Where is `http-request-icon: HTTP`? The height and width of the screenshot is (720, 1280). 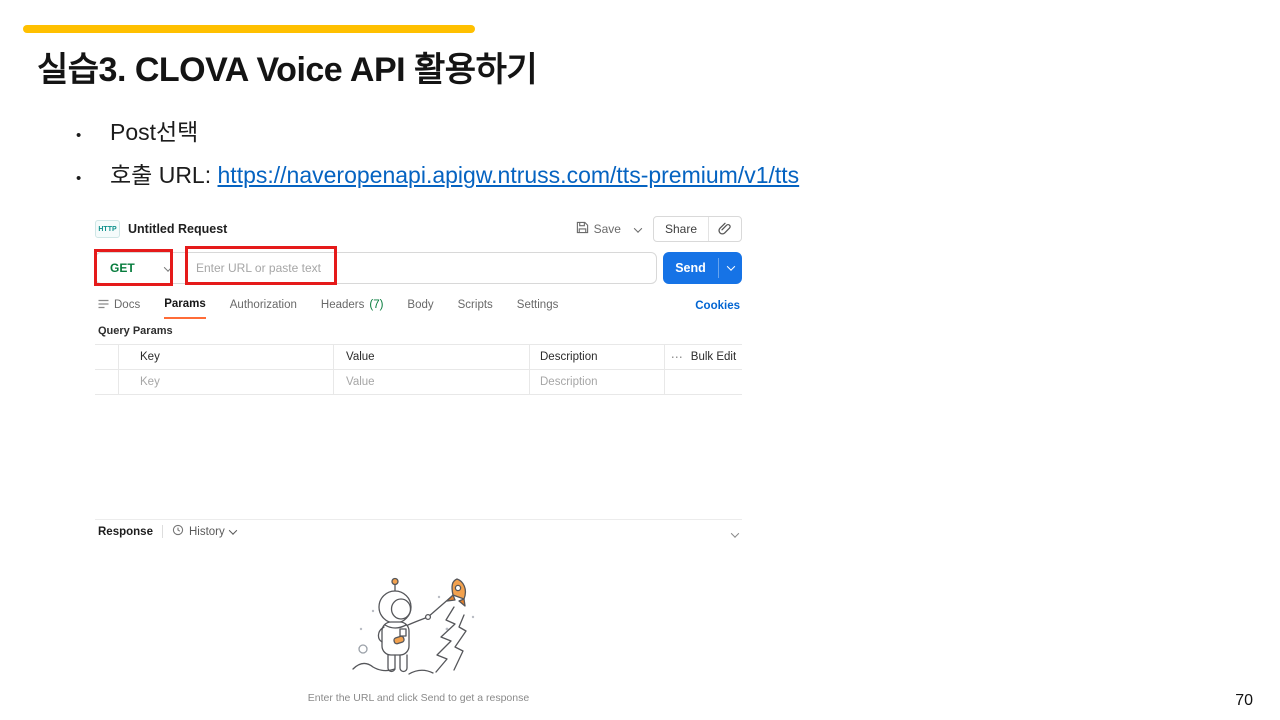
http-request-icon: HTTP is located at coordinates (107, 229).